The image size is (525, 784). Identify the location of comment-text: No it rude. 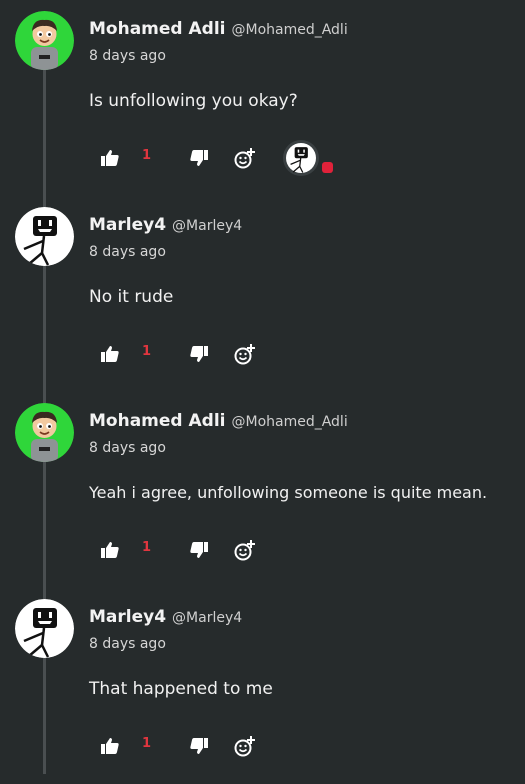
(131, 297).